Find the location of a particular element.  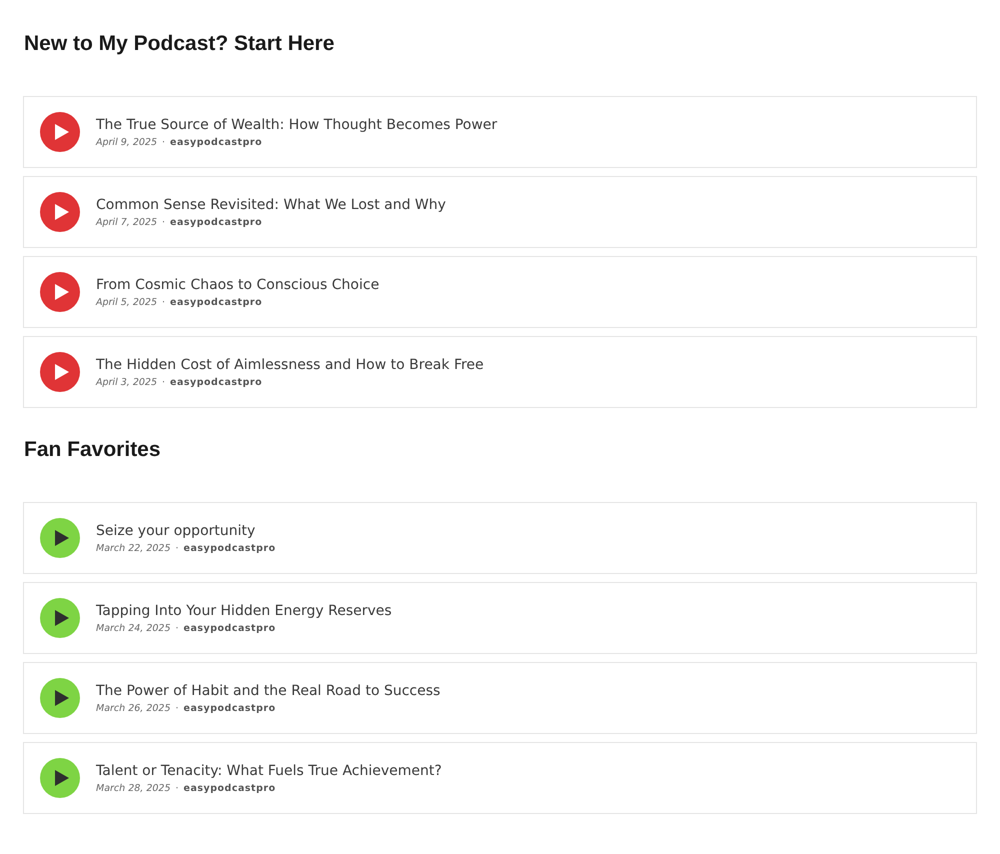

episode-title: Seize your opportunity is located at coordinates (186, 530).